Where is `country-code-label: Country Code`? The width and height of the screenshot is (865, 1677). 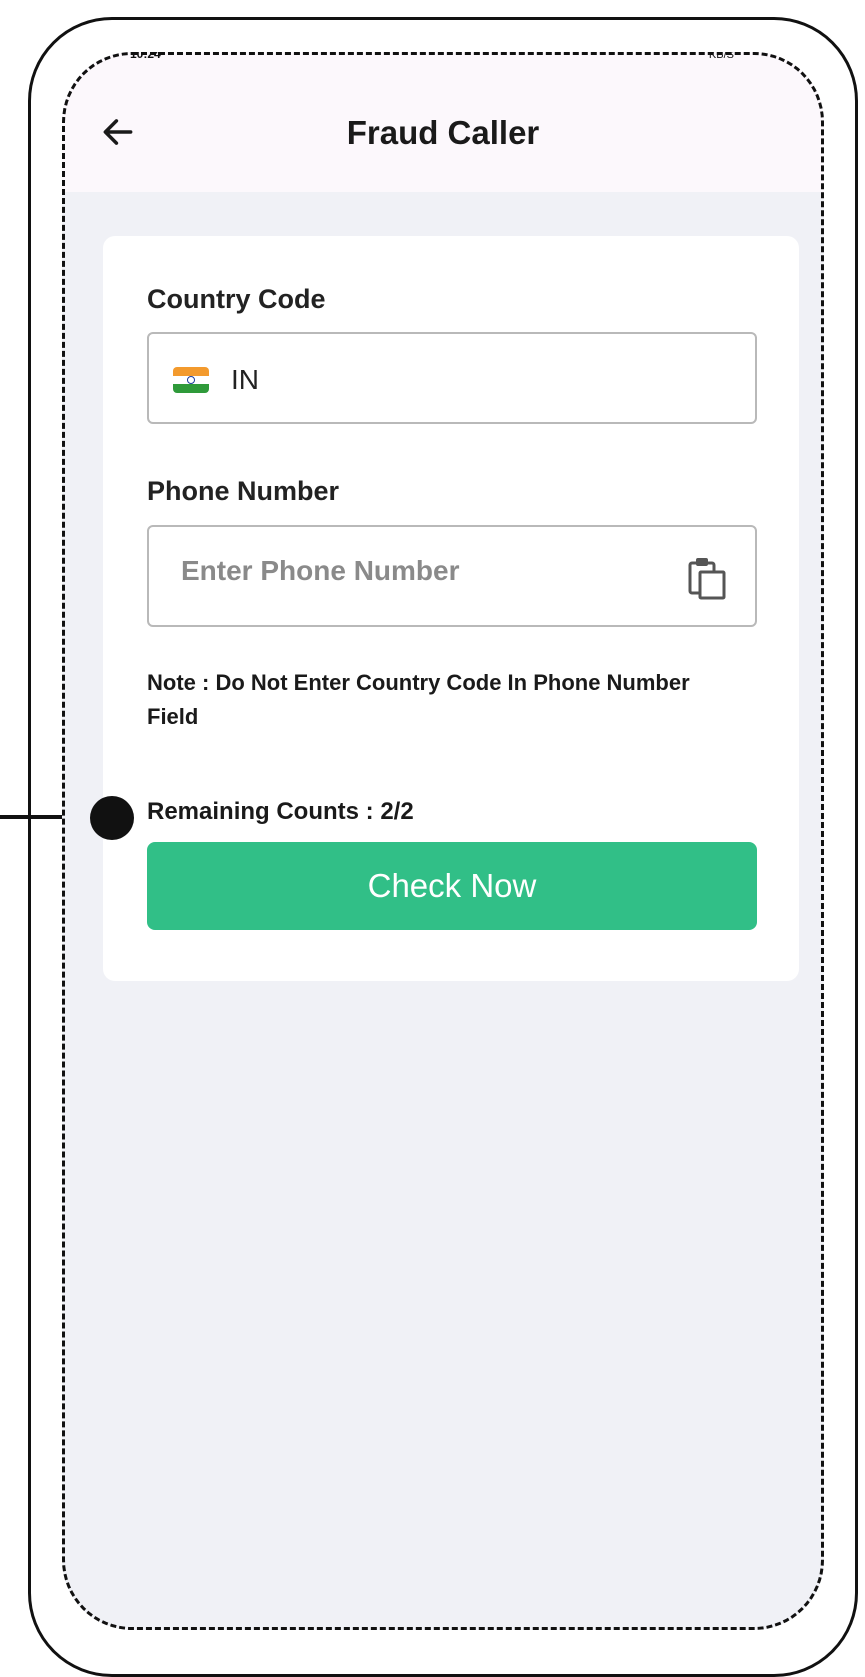 country-code-label: Country Code is located at coordinates (236, 299).